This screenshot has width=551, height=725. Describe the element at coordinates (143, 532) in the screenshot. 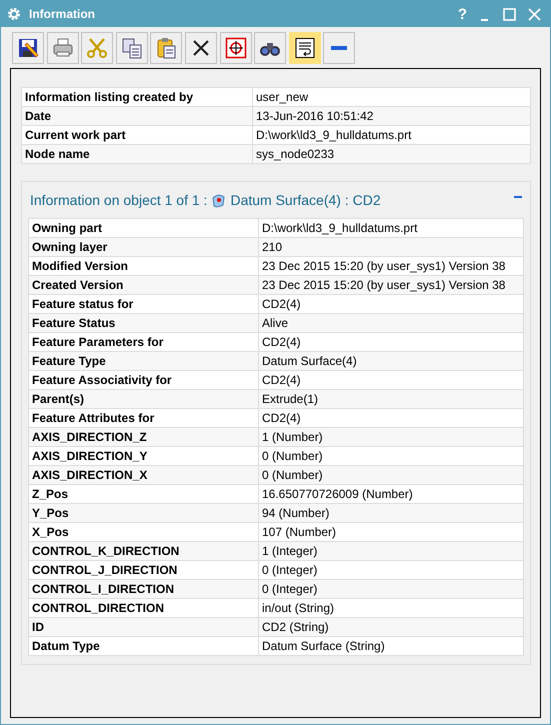

I see `field-label: X_Pos` at that location.